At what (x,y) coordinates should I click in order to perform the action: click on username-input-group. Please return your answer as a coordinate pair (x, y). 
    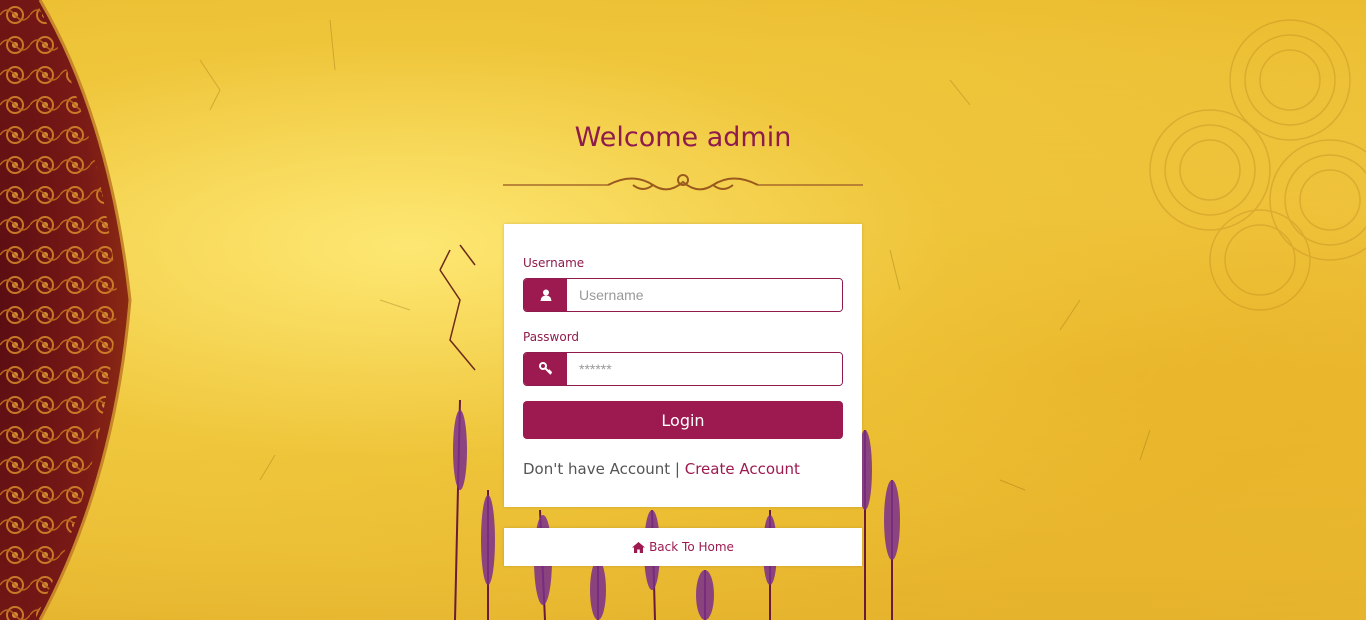
    Looking at the image, I should click on (683, 295).